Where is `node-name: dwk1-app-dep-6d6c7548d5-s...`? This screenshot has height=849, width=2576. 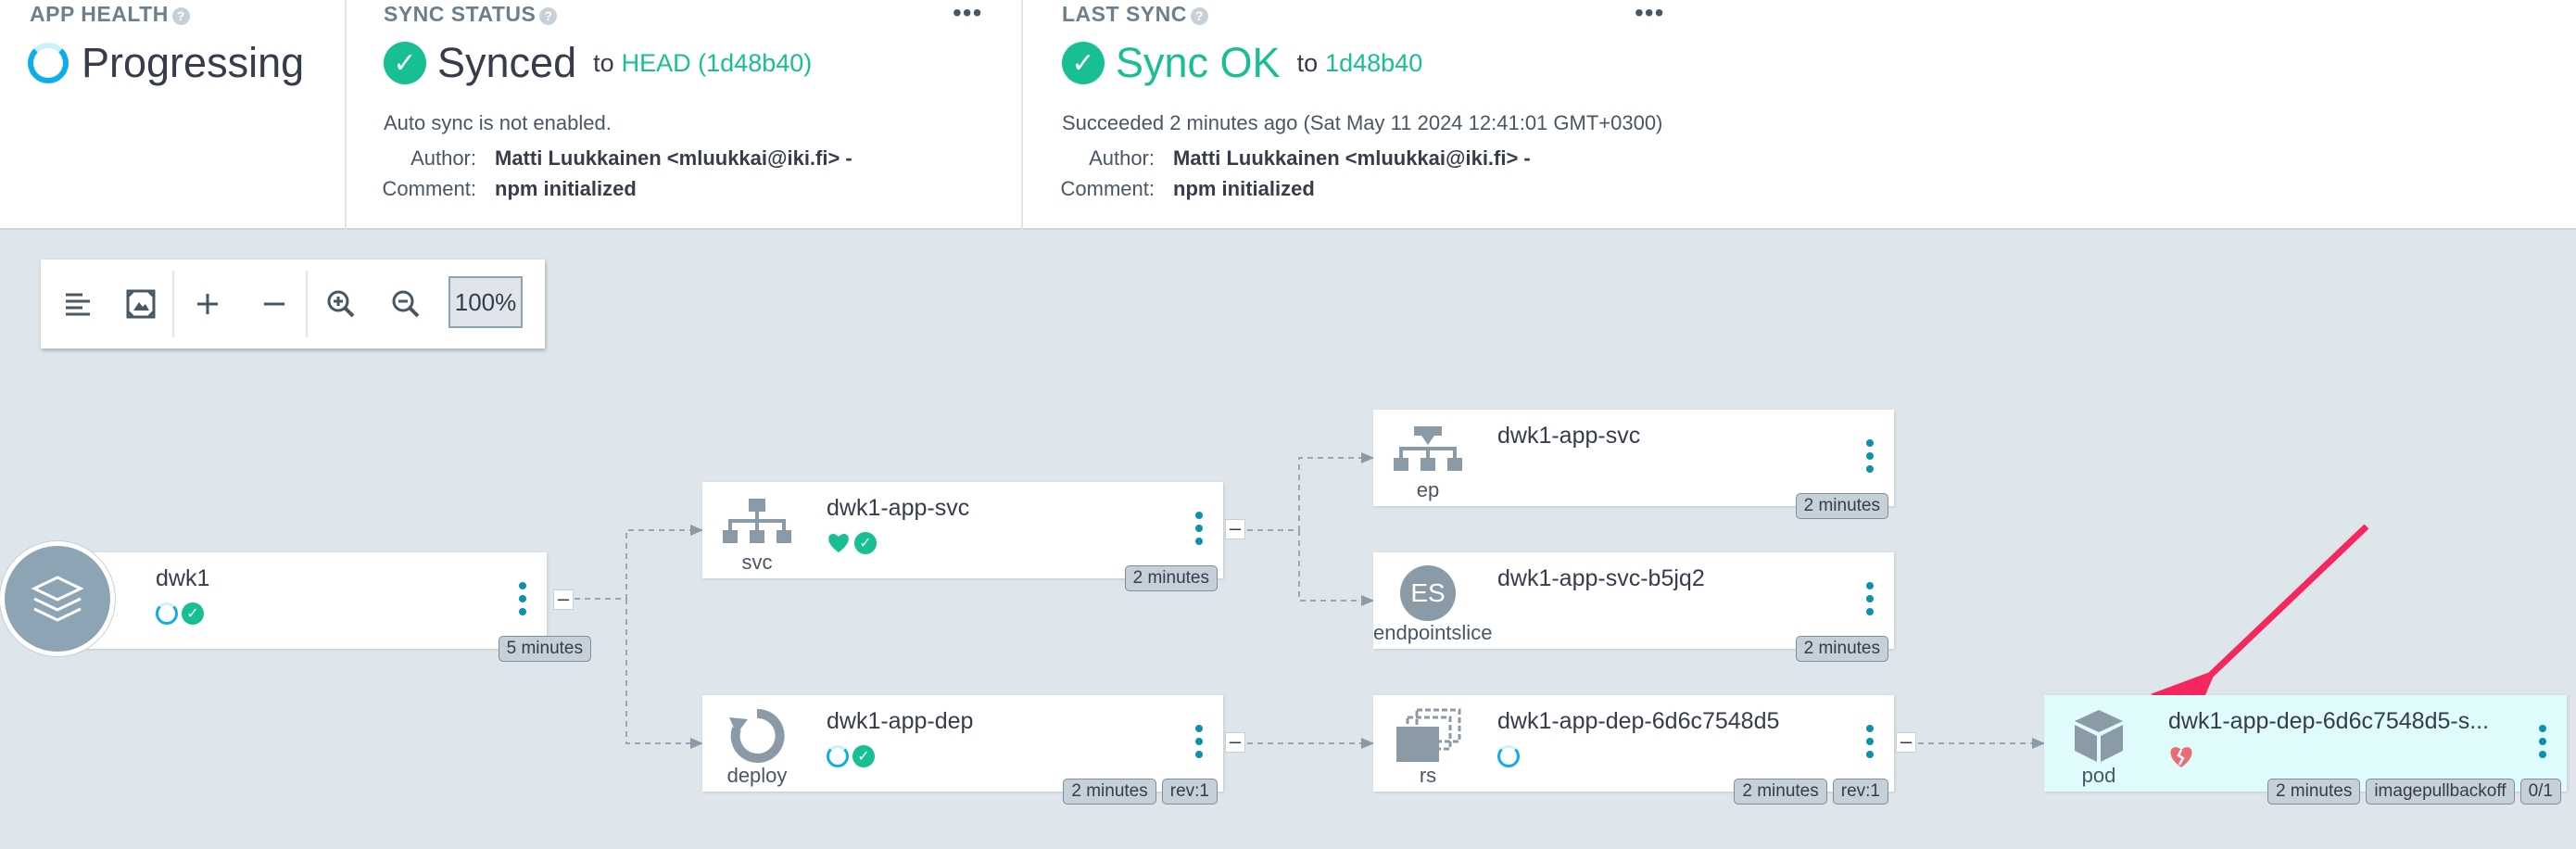 node-name: dwk1-app-dep-6d6c7548d5-s... is located at coordinates (2329, 721).